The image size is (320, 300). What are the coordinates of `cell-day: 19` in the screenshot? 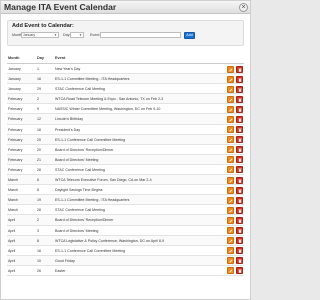 It's located at (39, 200).